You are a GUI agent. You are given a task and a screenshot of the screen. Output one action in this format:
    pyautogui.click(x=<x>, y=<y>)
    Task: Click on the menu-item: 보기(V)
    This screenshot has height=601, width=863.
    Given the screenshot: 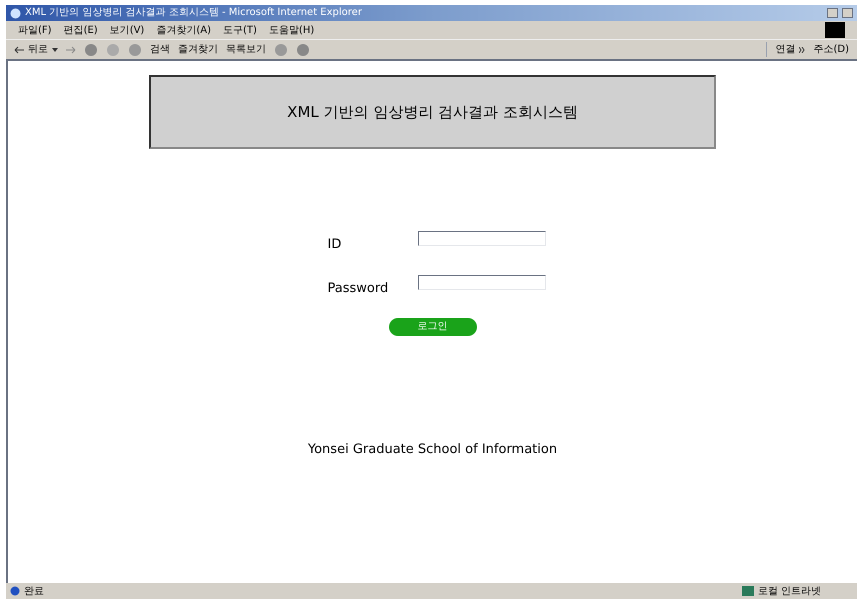 What is the action you would take?
    pyautogui.click(x=127, y=30)
    